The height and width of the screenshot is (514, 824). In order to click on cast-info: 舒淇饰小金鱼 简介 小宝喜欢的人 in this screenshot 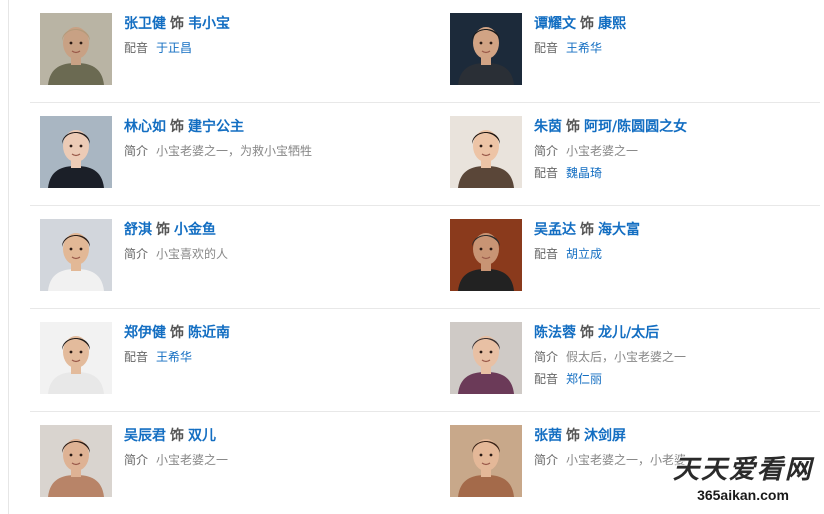, I will do `click(269, 241)`.